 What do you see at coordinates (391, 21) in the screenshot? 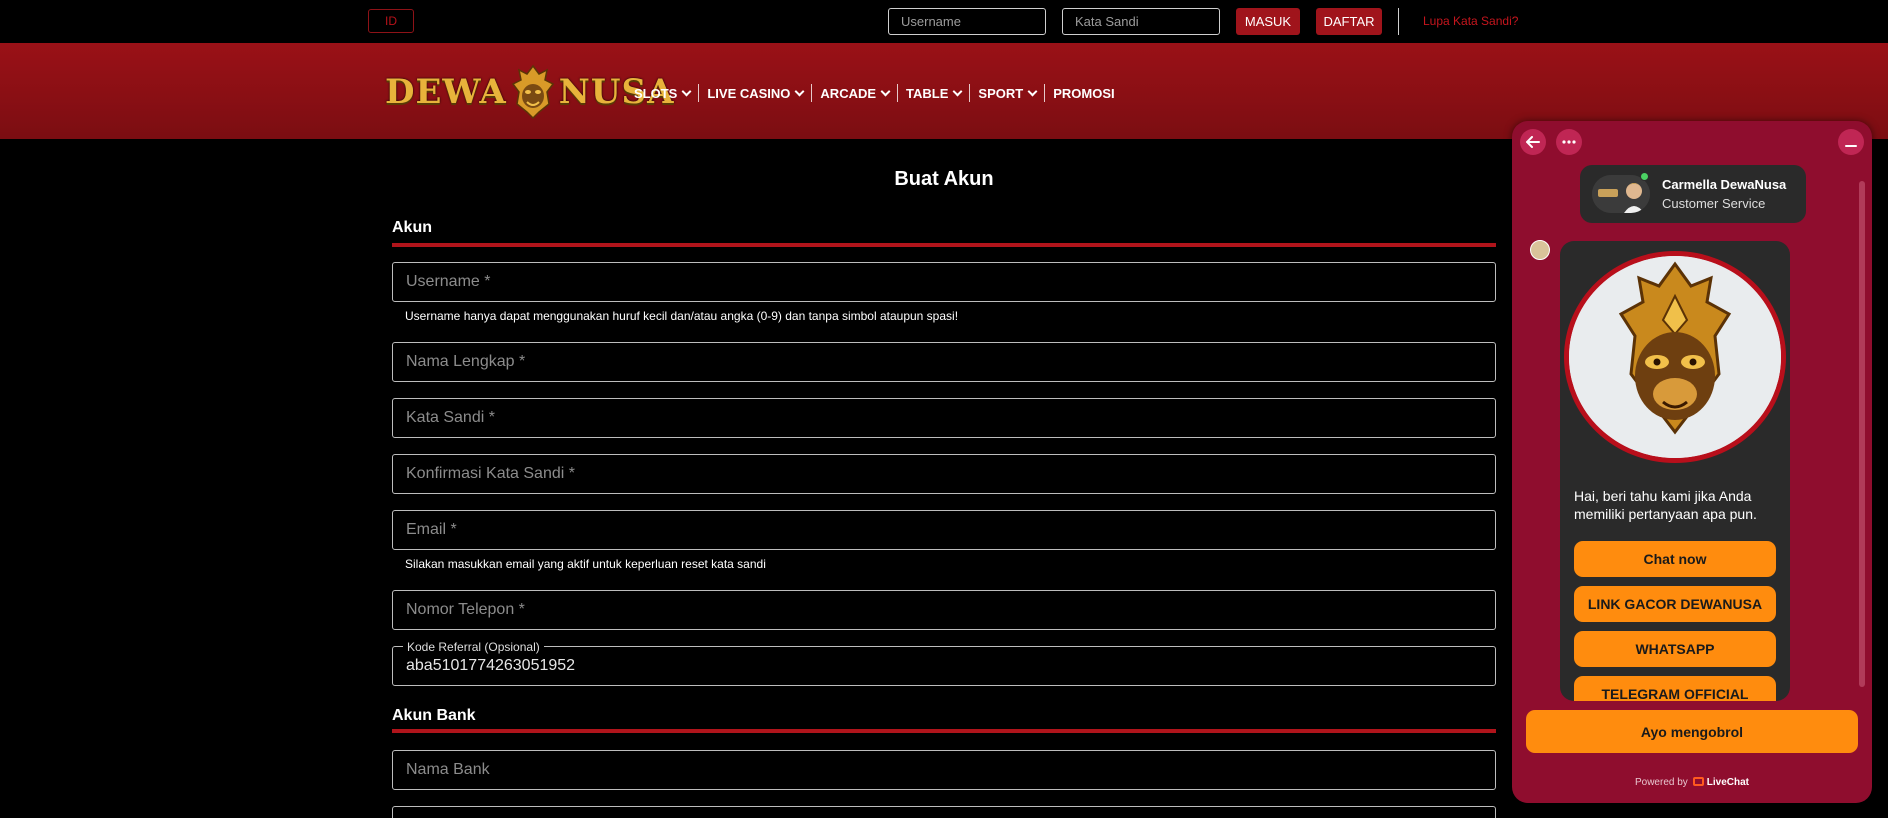
I see `language-button: ID` at bounding box center [391, 21].